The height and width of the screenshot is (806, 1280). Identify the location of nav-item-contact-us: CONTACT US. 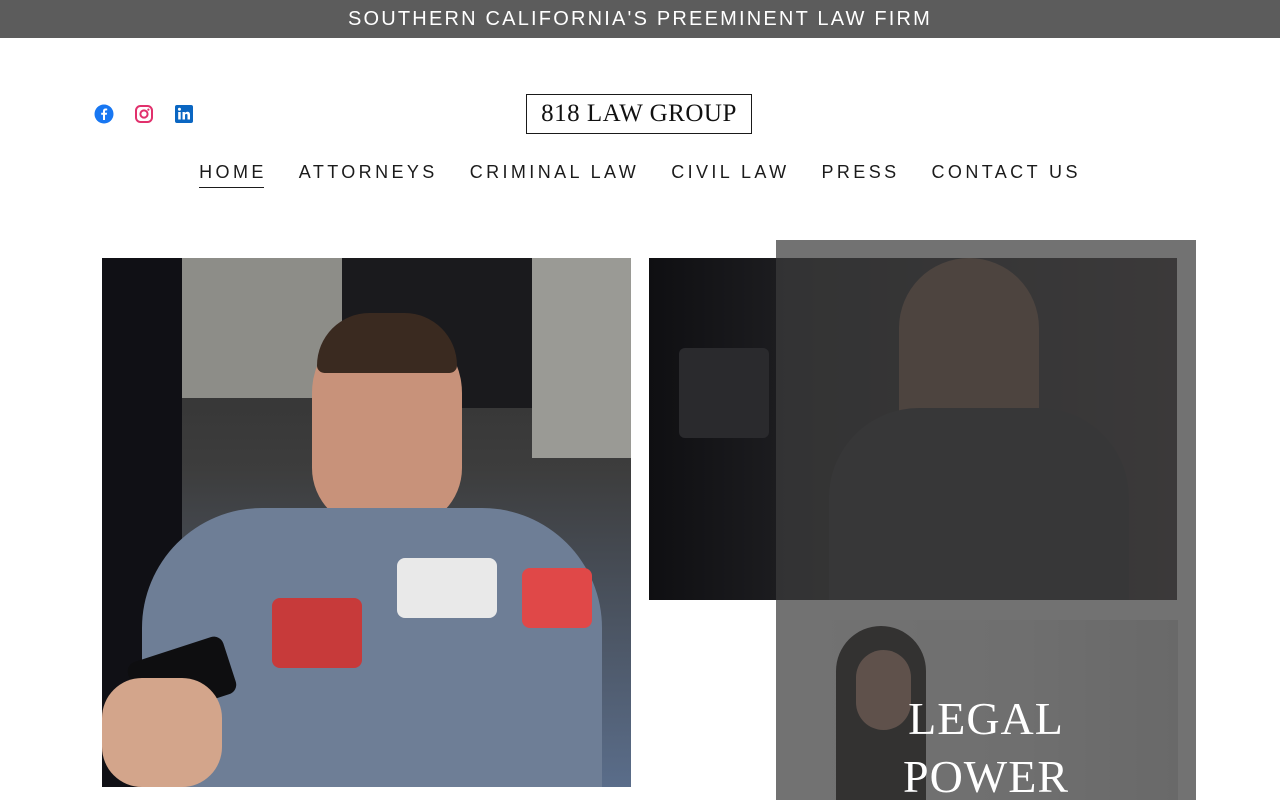
(1006, 175).